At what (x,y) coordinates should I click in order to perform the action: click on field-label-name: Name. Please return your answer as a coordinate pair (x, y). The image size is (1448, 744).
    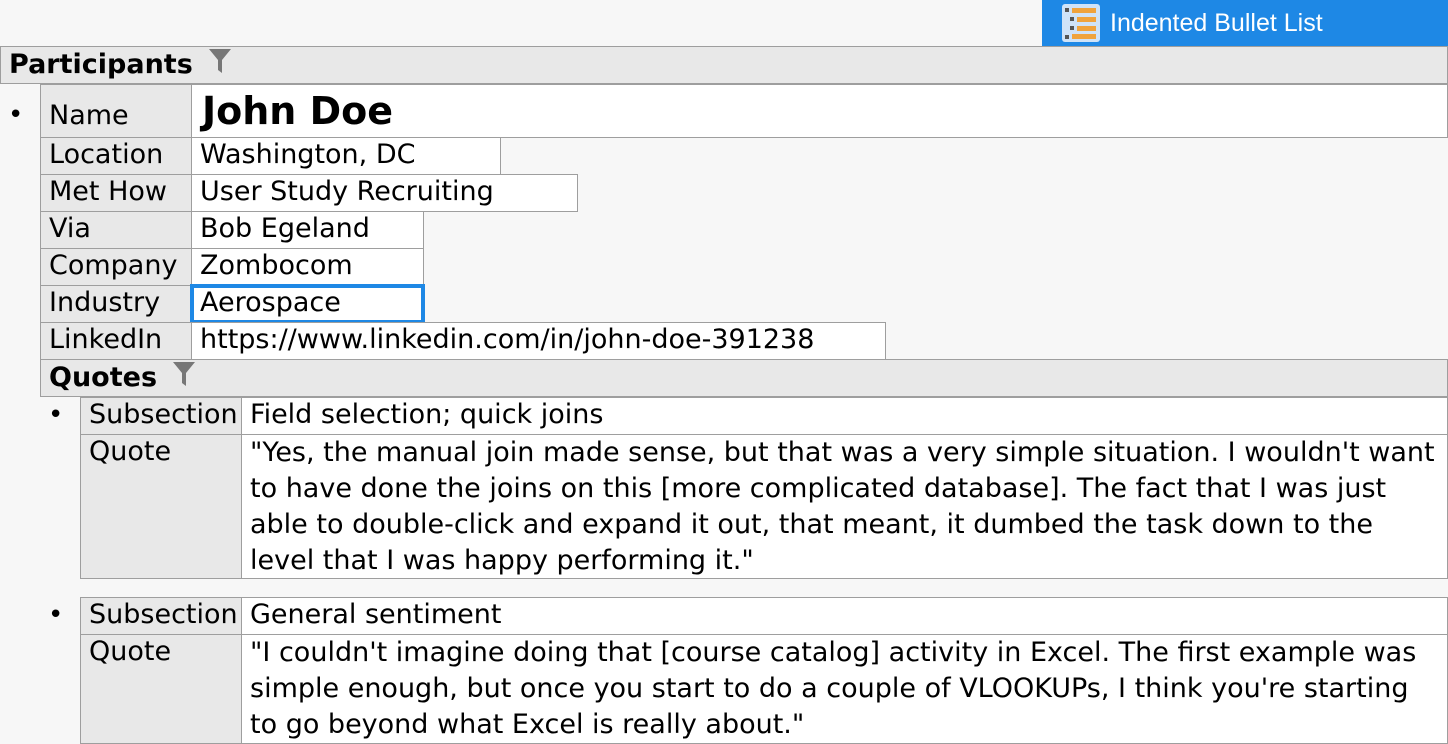
    Looking at the image, I should click on (116, 111).